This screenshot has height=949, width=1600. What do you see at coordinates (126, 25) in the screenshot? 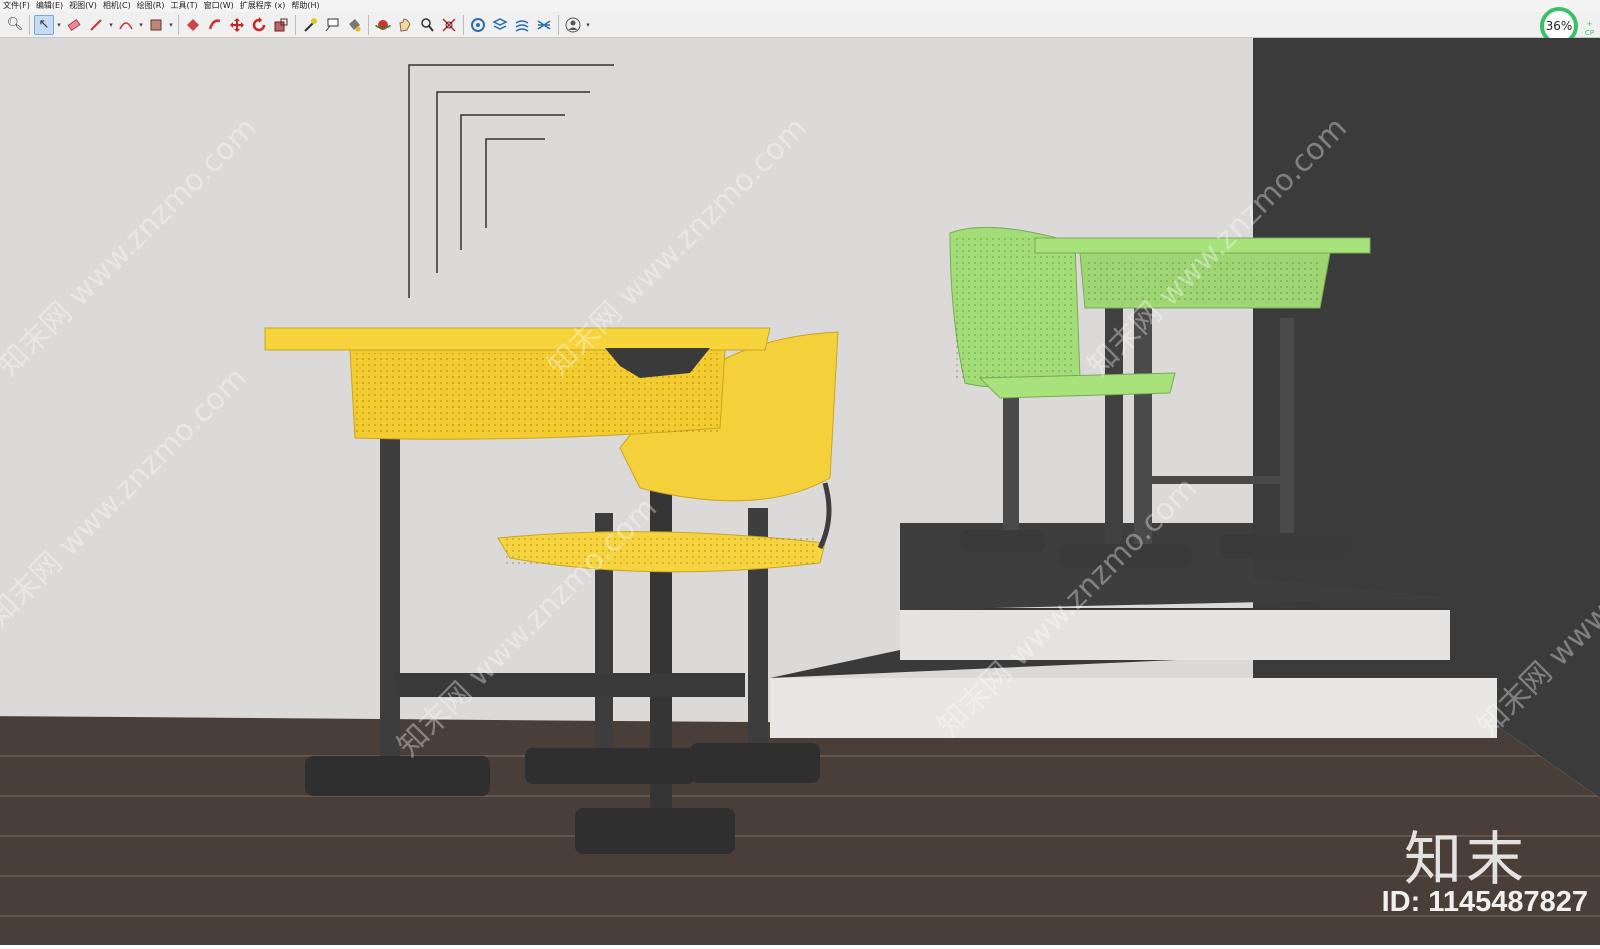
I see `arc-icon` at bounding box center [126, 25].